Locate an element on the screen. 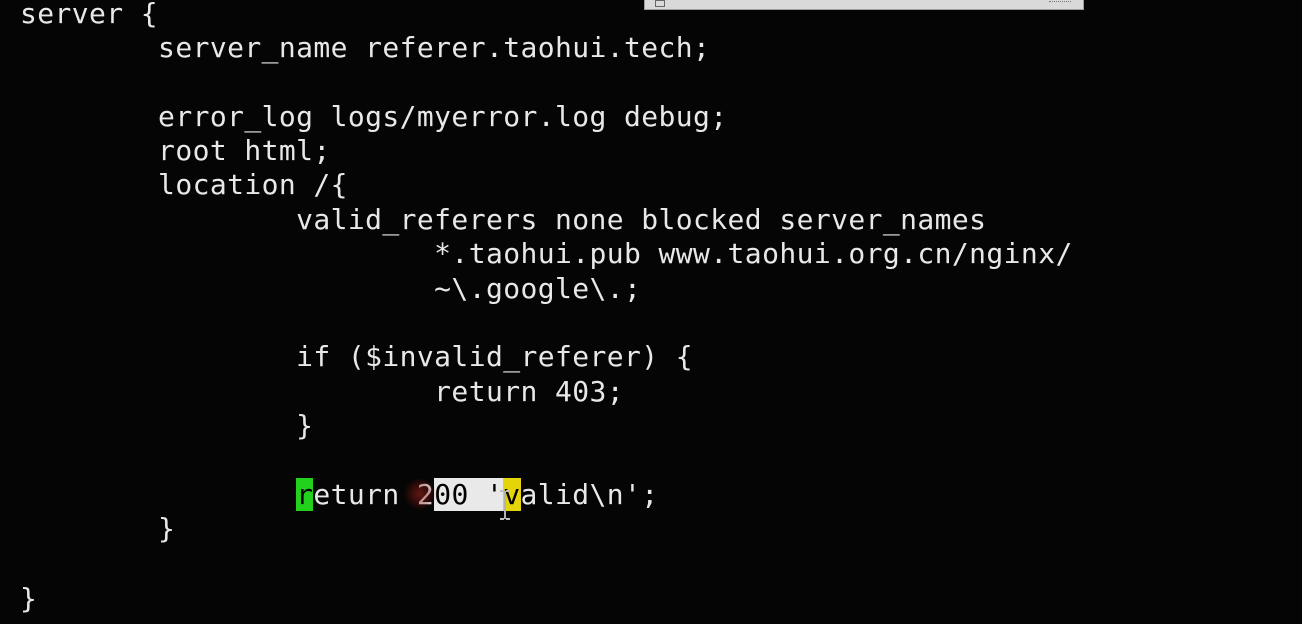  code-text: alid\n'; is located at coordinates (589, 494).